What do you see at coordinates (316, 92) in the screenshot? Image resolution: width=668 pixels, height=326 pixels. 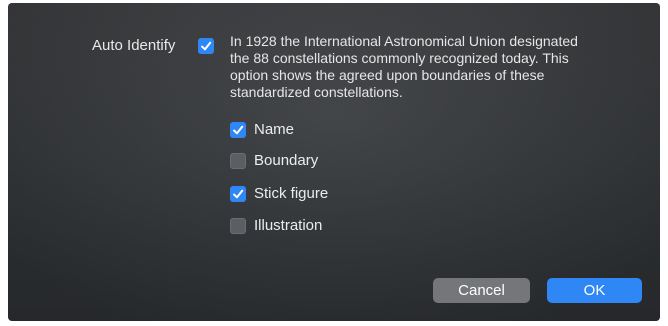 I see `description-line: standardized constellations.` at bounding box center [316, 92].